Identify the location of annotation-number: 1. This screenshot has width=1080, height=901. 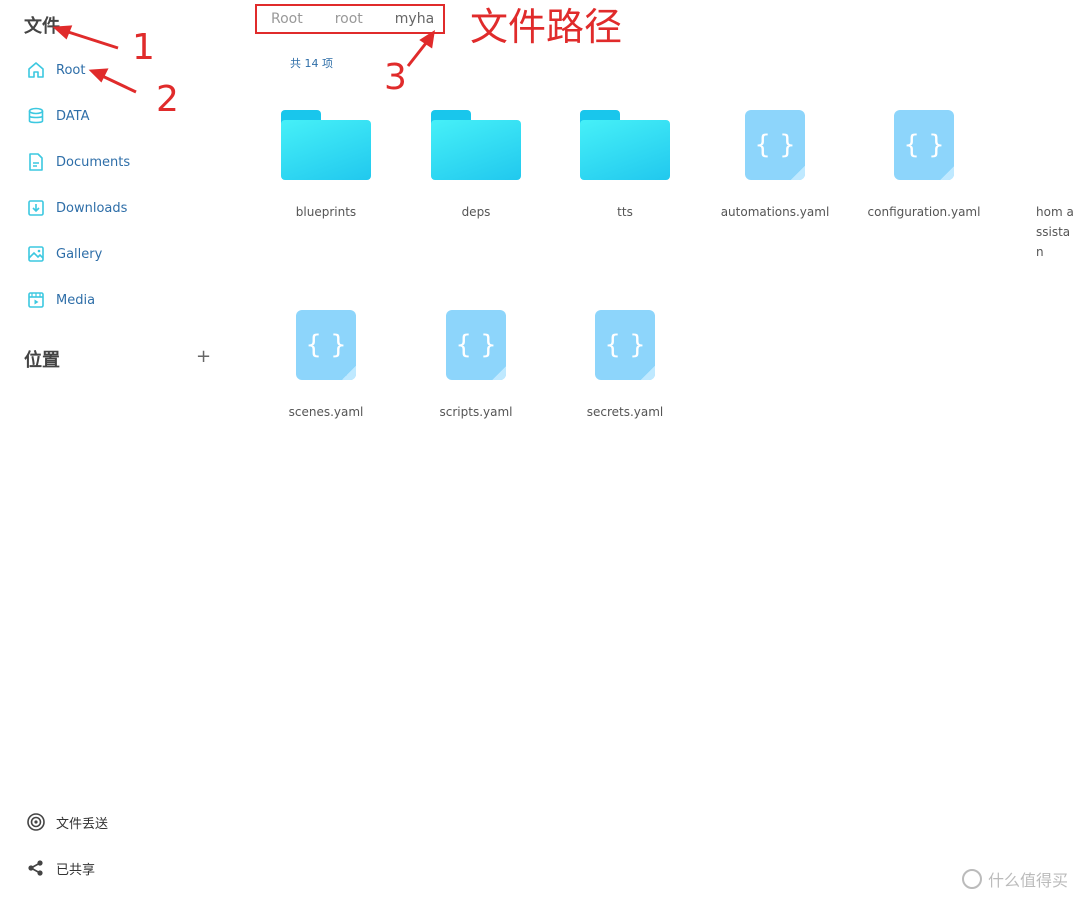
(143, 47).